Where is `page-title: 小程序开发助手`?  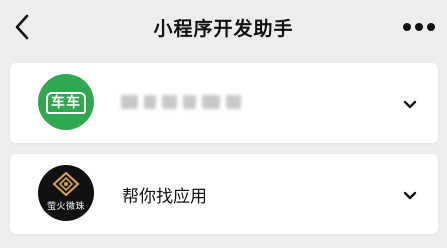 page-title: 小程序开发助手 is located at coordinates (223, 29).